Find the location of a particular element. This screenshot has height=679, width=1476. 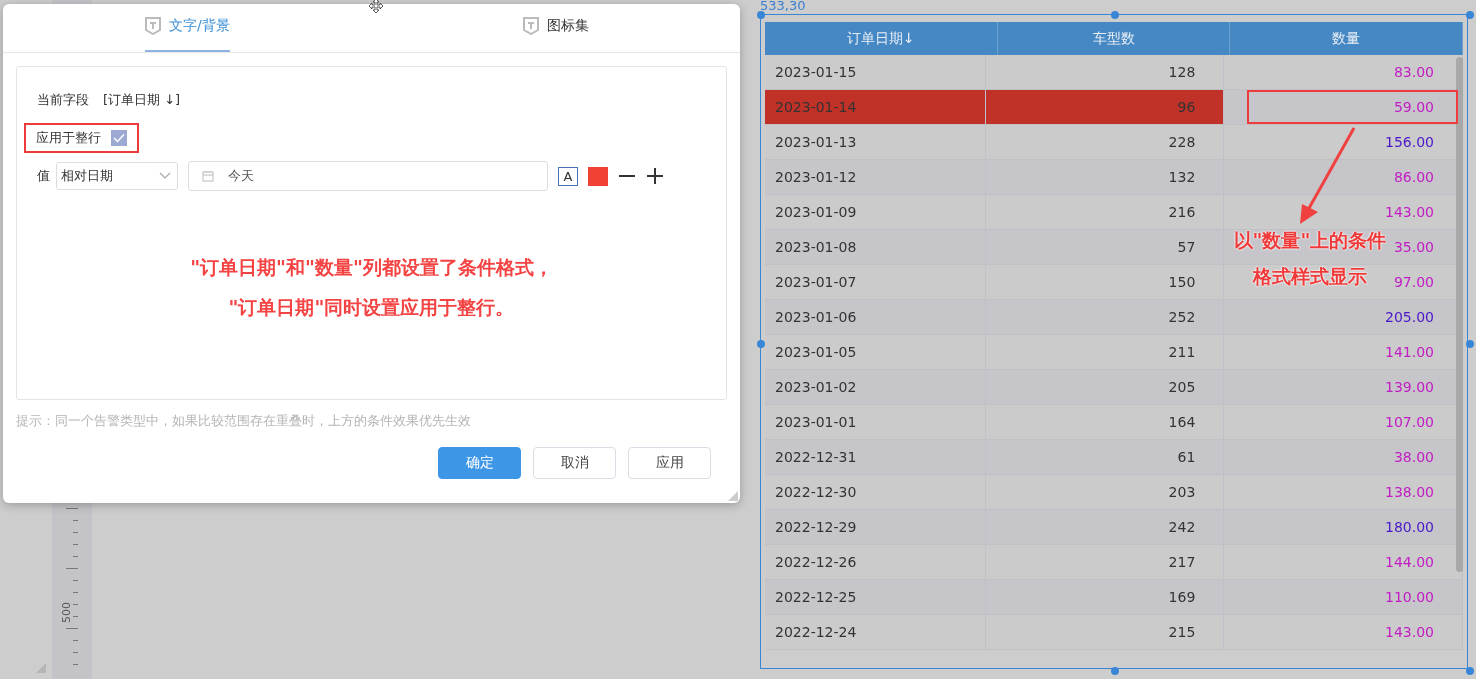

table-cell: 215 is located at coordinates (1105, 632).